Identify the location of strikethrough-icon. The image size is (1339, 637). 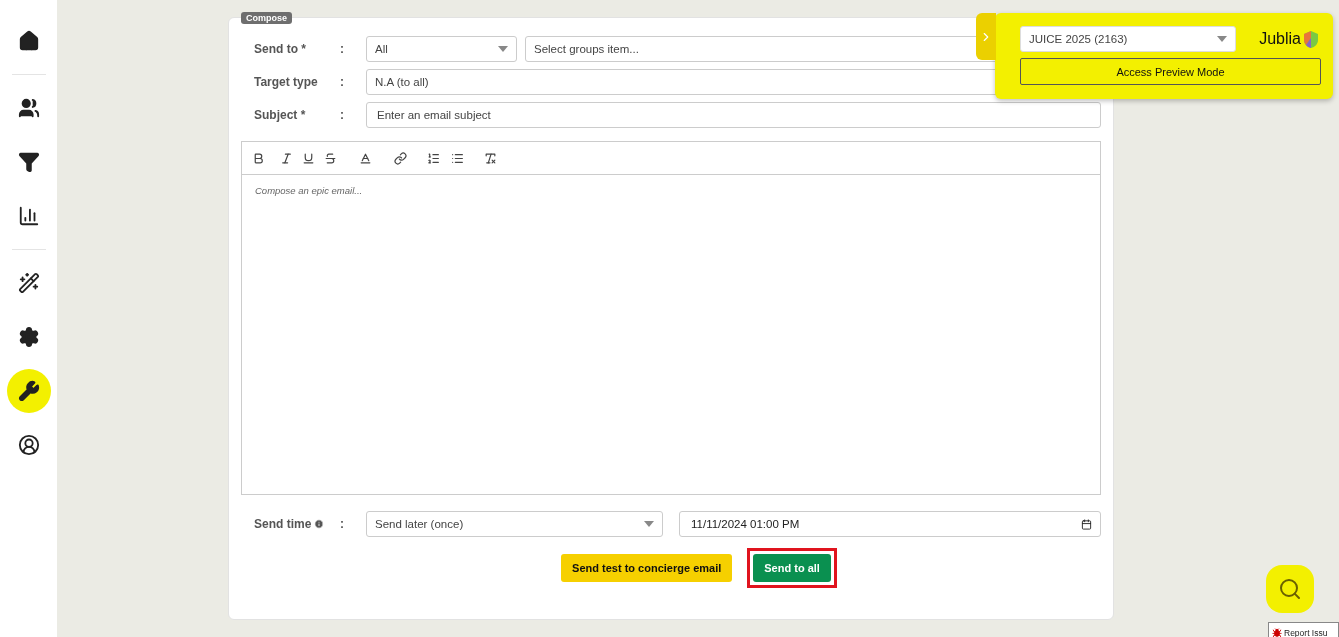
(330, 158).